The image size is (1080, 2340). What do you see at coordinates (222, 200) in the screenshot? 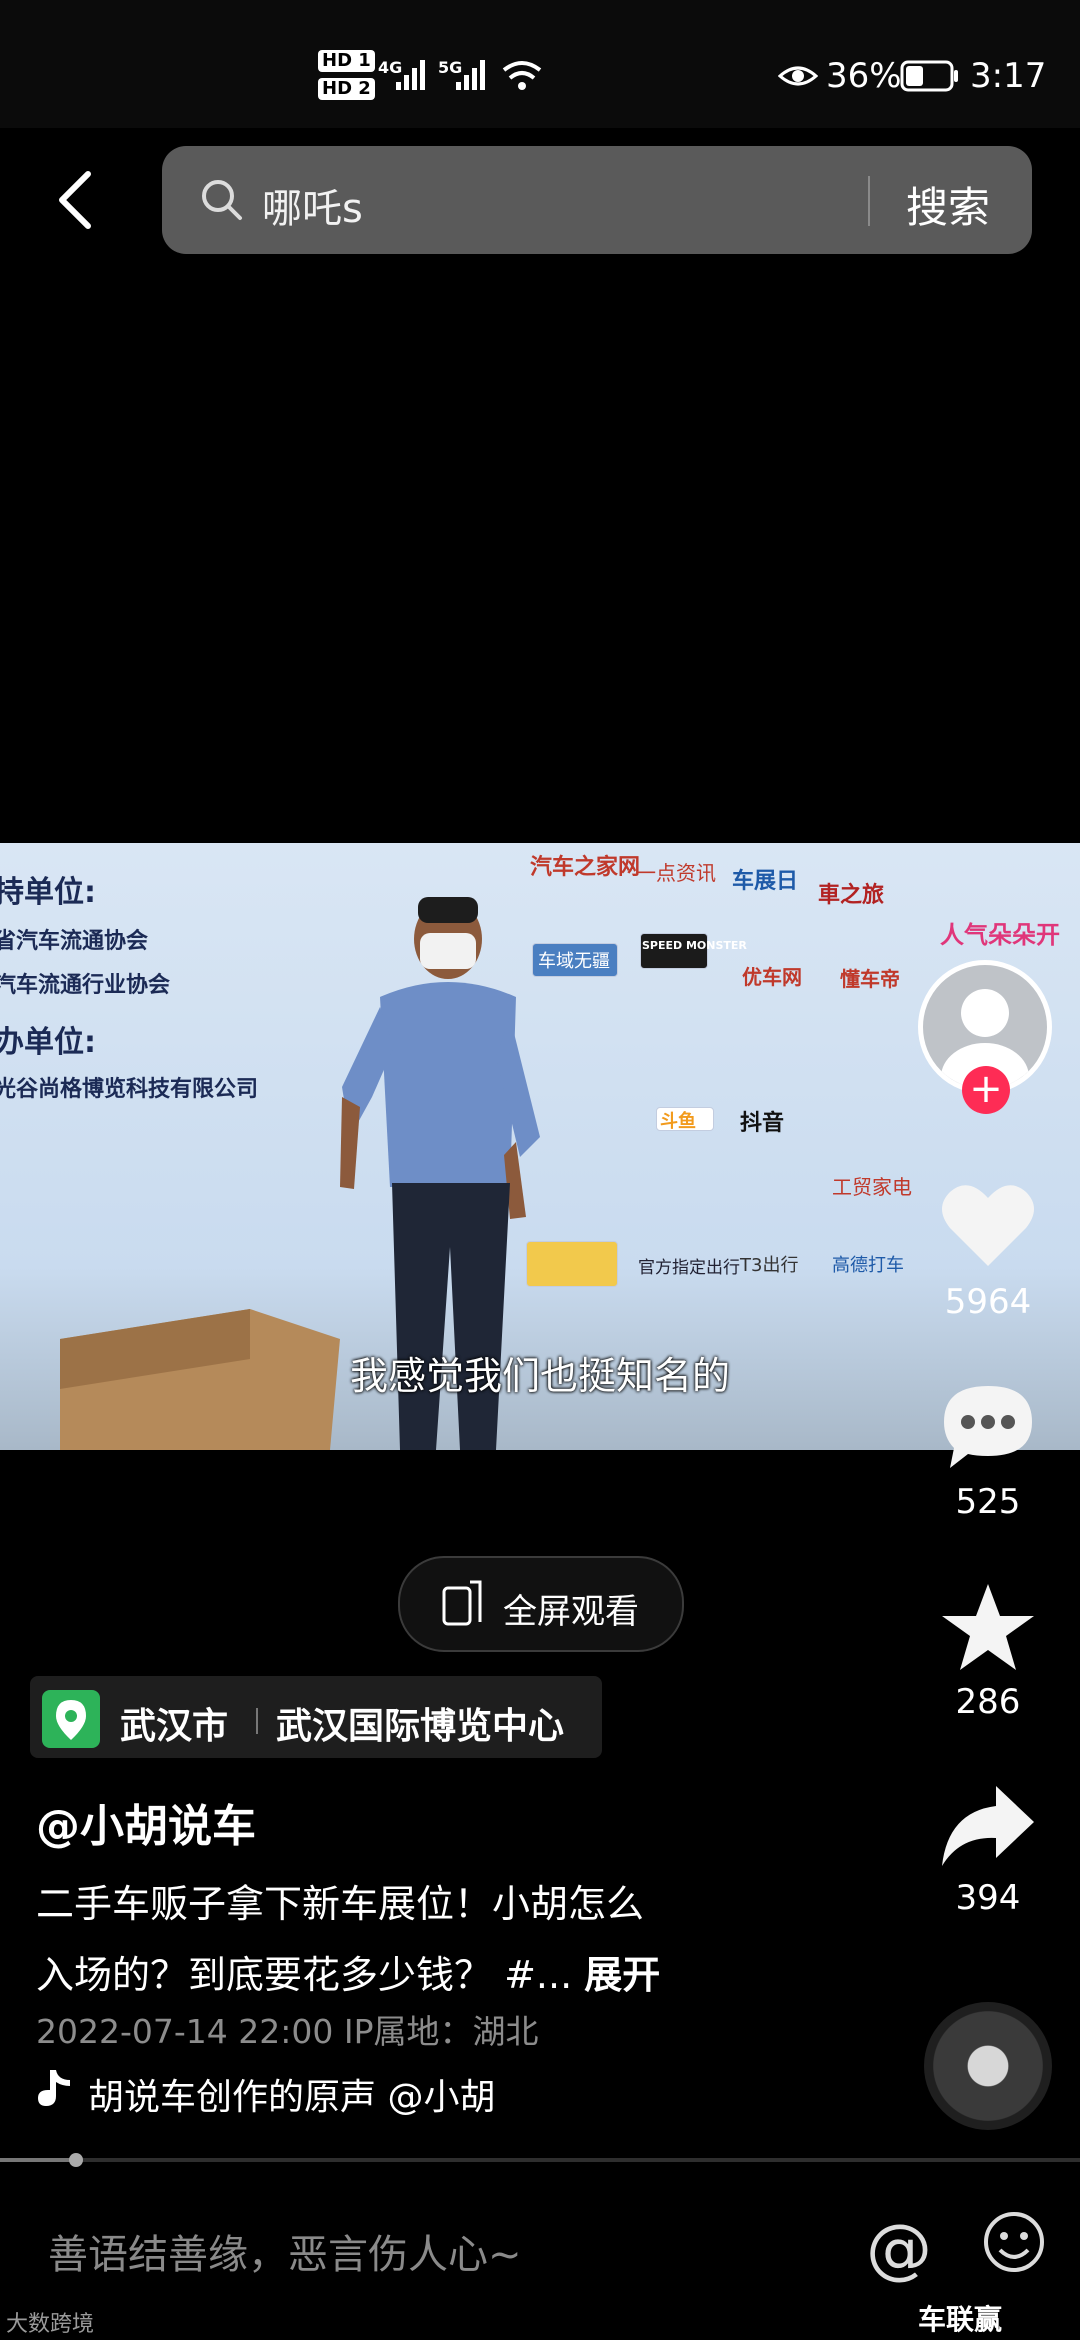
I see `search-icon` at bounding box center [222, 200].